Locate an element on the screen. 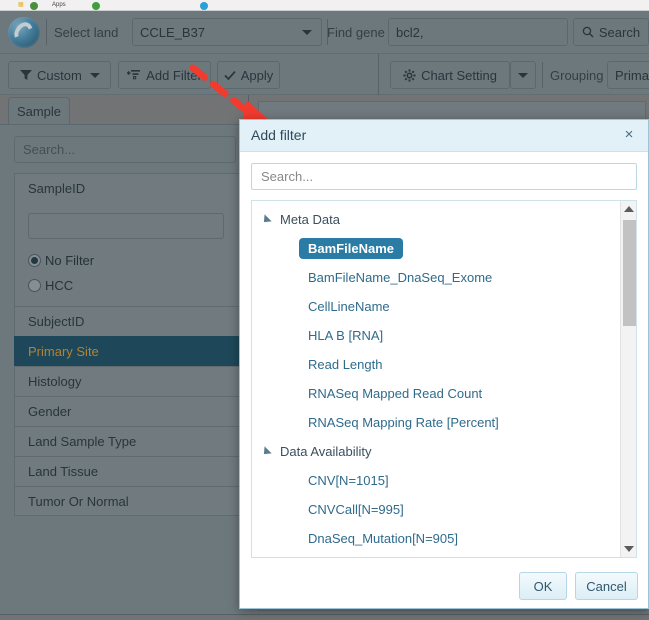  tab-sample-label: Sample is located at coordinates (39, 111).